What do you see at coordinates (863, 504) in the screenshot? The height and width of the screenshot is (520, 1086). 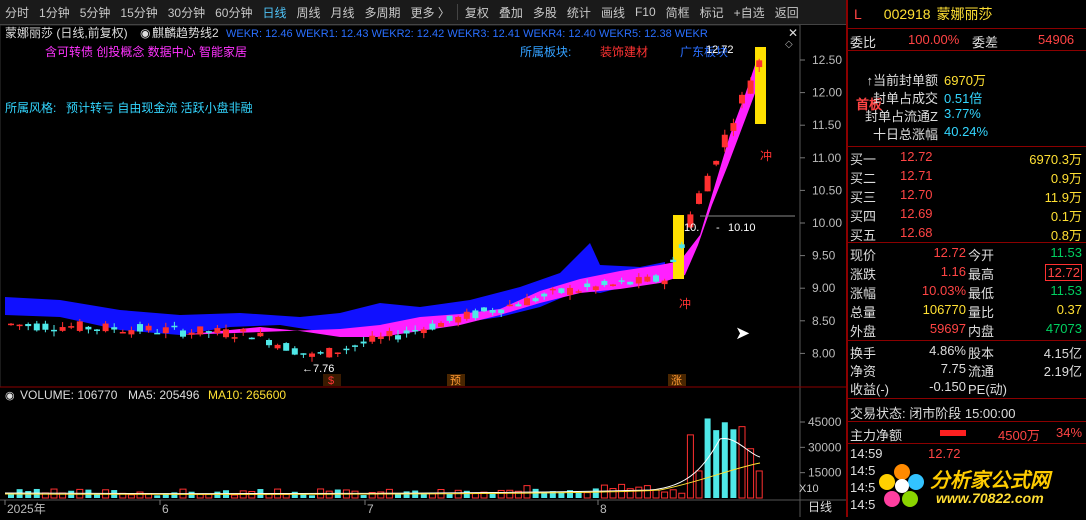 I see `tick-time: 14:5` at bounding box center [863, 504].